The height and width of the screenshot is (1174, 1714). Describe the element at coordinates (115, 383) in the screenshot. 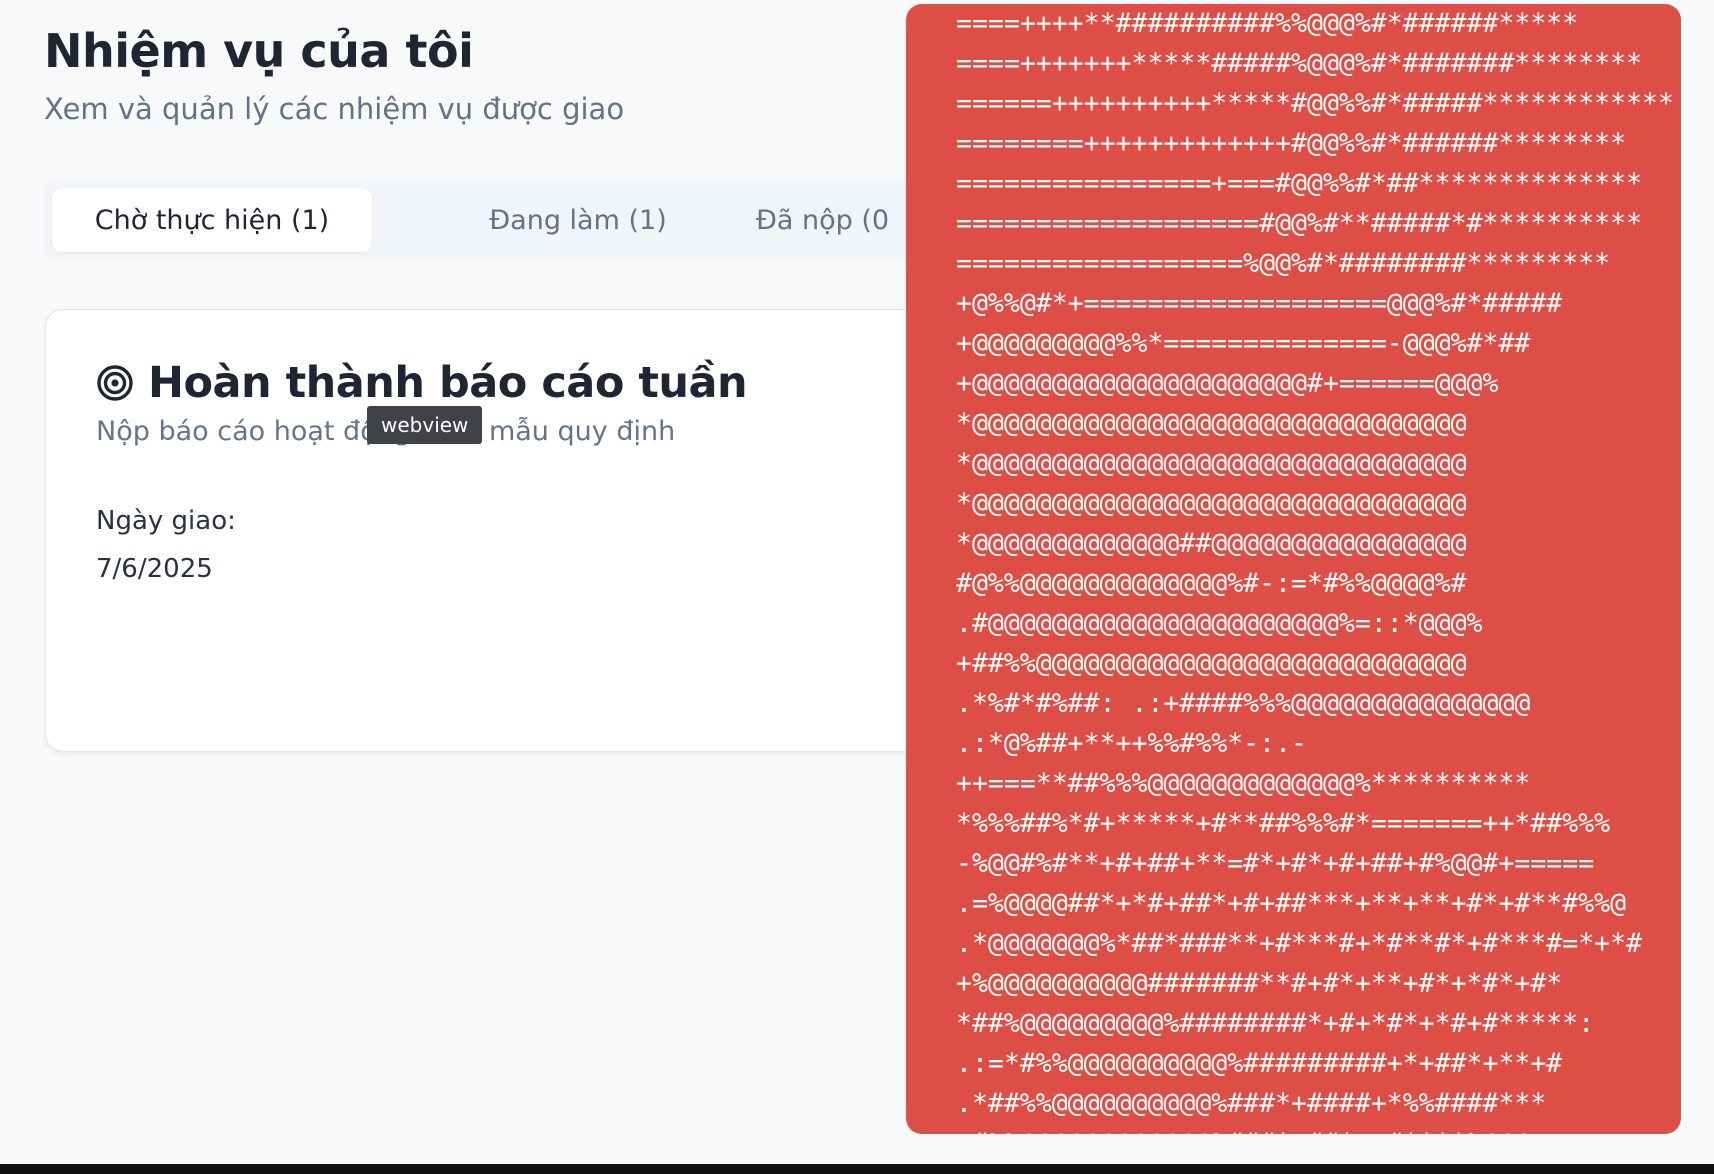

I see `target-icon` at that location.